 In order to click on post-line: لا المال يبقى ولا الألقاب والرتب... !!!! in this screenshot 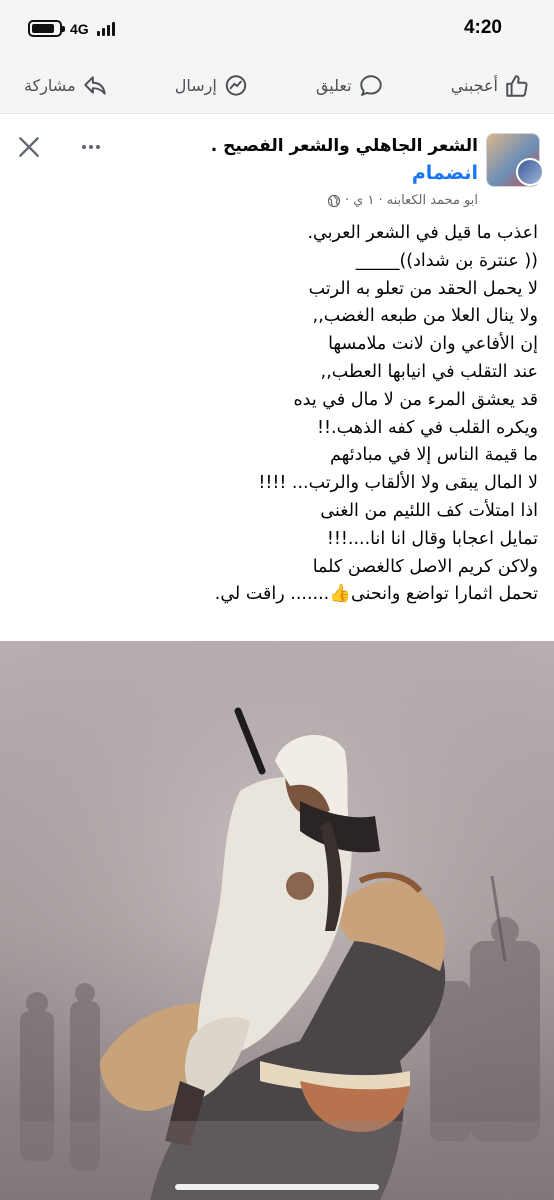, I will do `click(398, 483)`.